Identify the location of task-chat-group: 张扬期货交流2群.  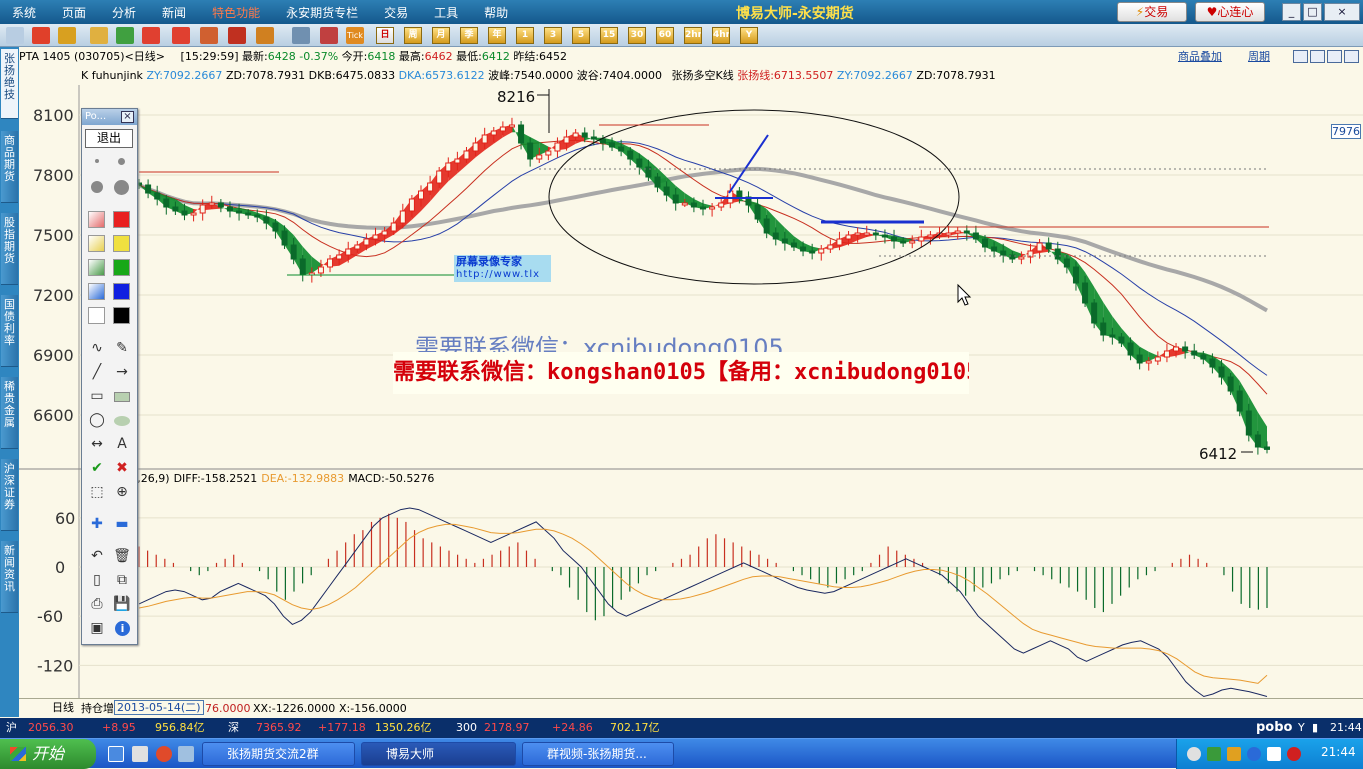
(278, 754).